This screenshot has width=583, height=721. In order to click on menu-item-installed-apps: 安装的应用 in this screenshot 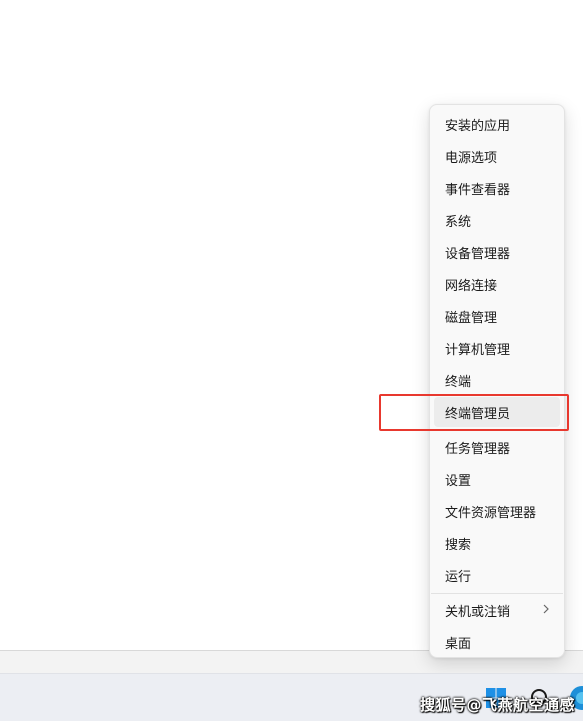, I will do `click(497, 124)`.